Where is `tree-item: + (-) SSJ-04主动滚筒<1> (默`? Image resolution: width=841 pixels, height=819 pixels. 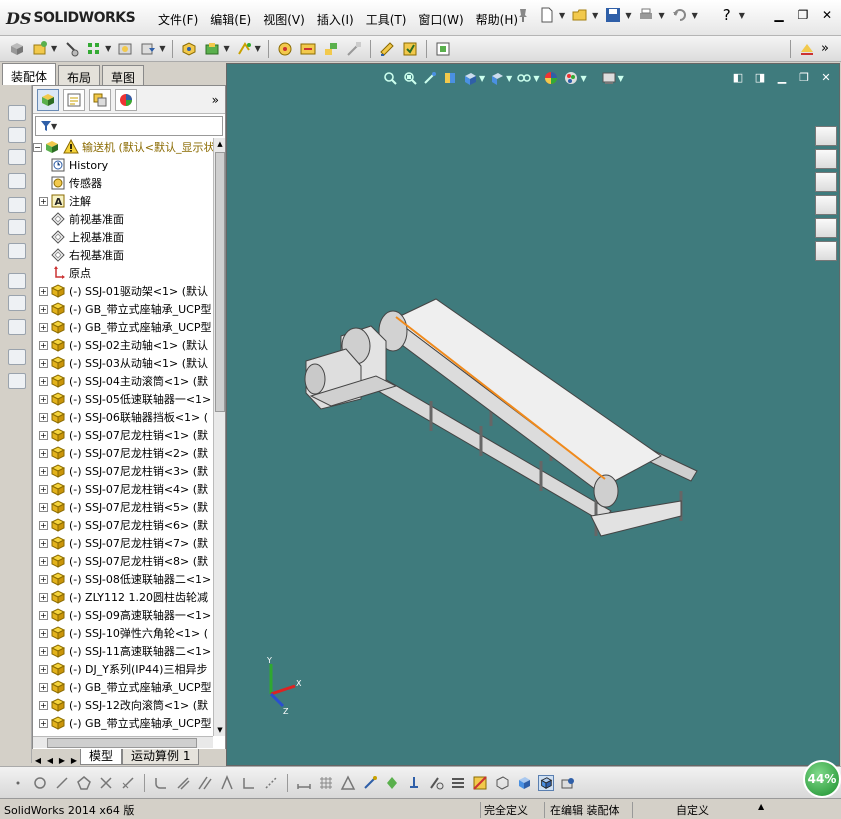
tree-item: + (-) SSJ-04主动滚筒<1> (默 is located at coordinates (123, 381).